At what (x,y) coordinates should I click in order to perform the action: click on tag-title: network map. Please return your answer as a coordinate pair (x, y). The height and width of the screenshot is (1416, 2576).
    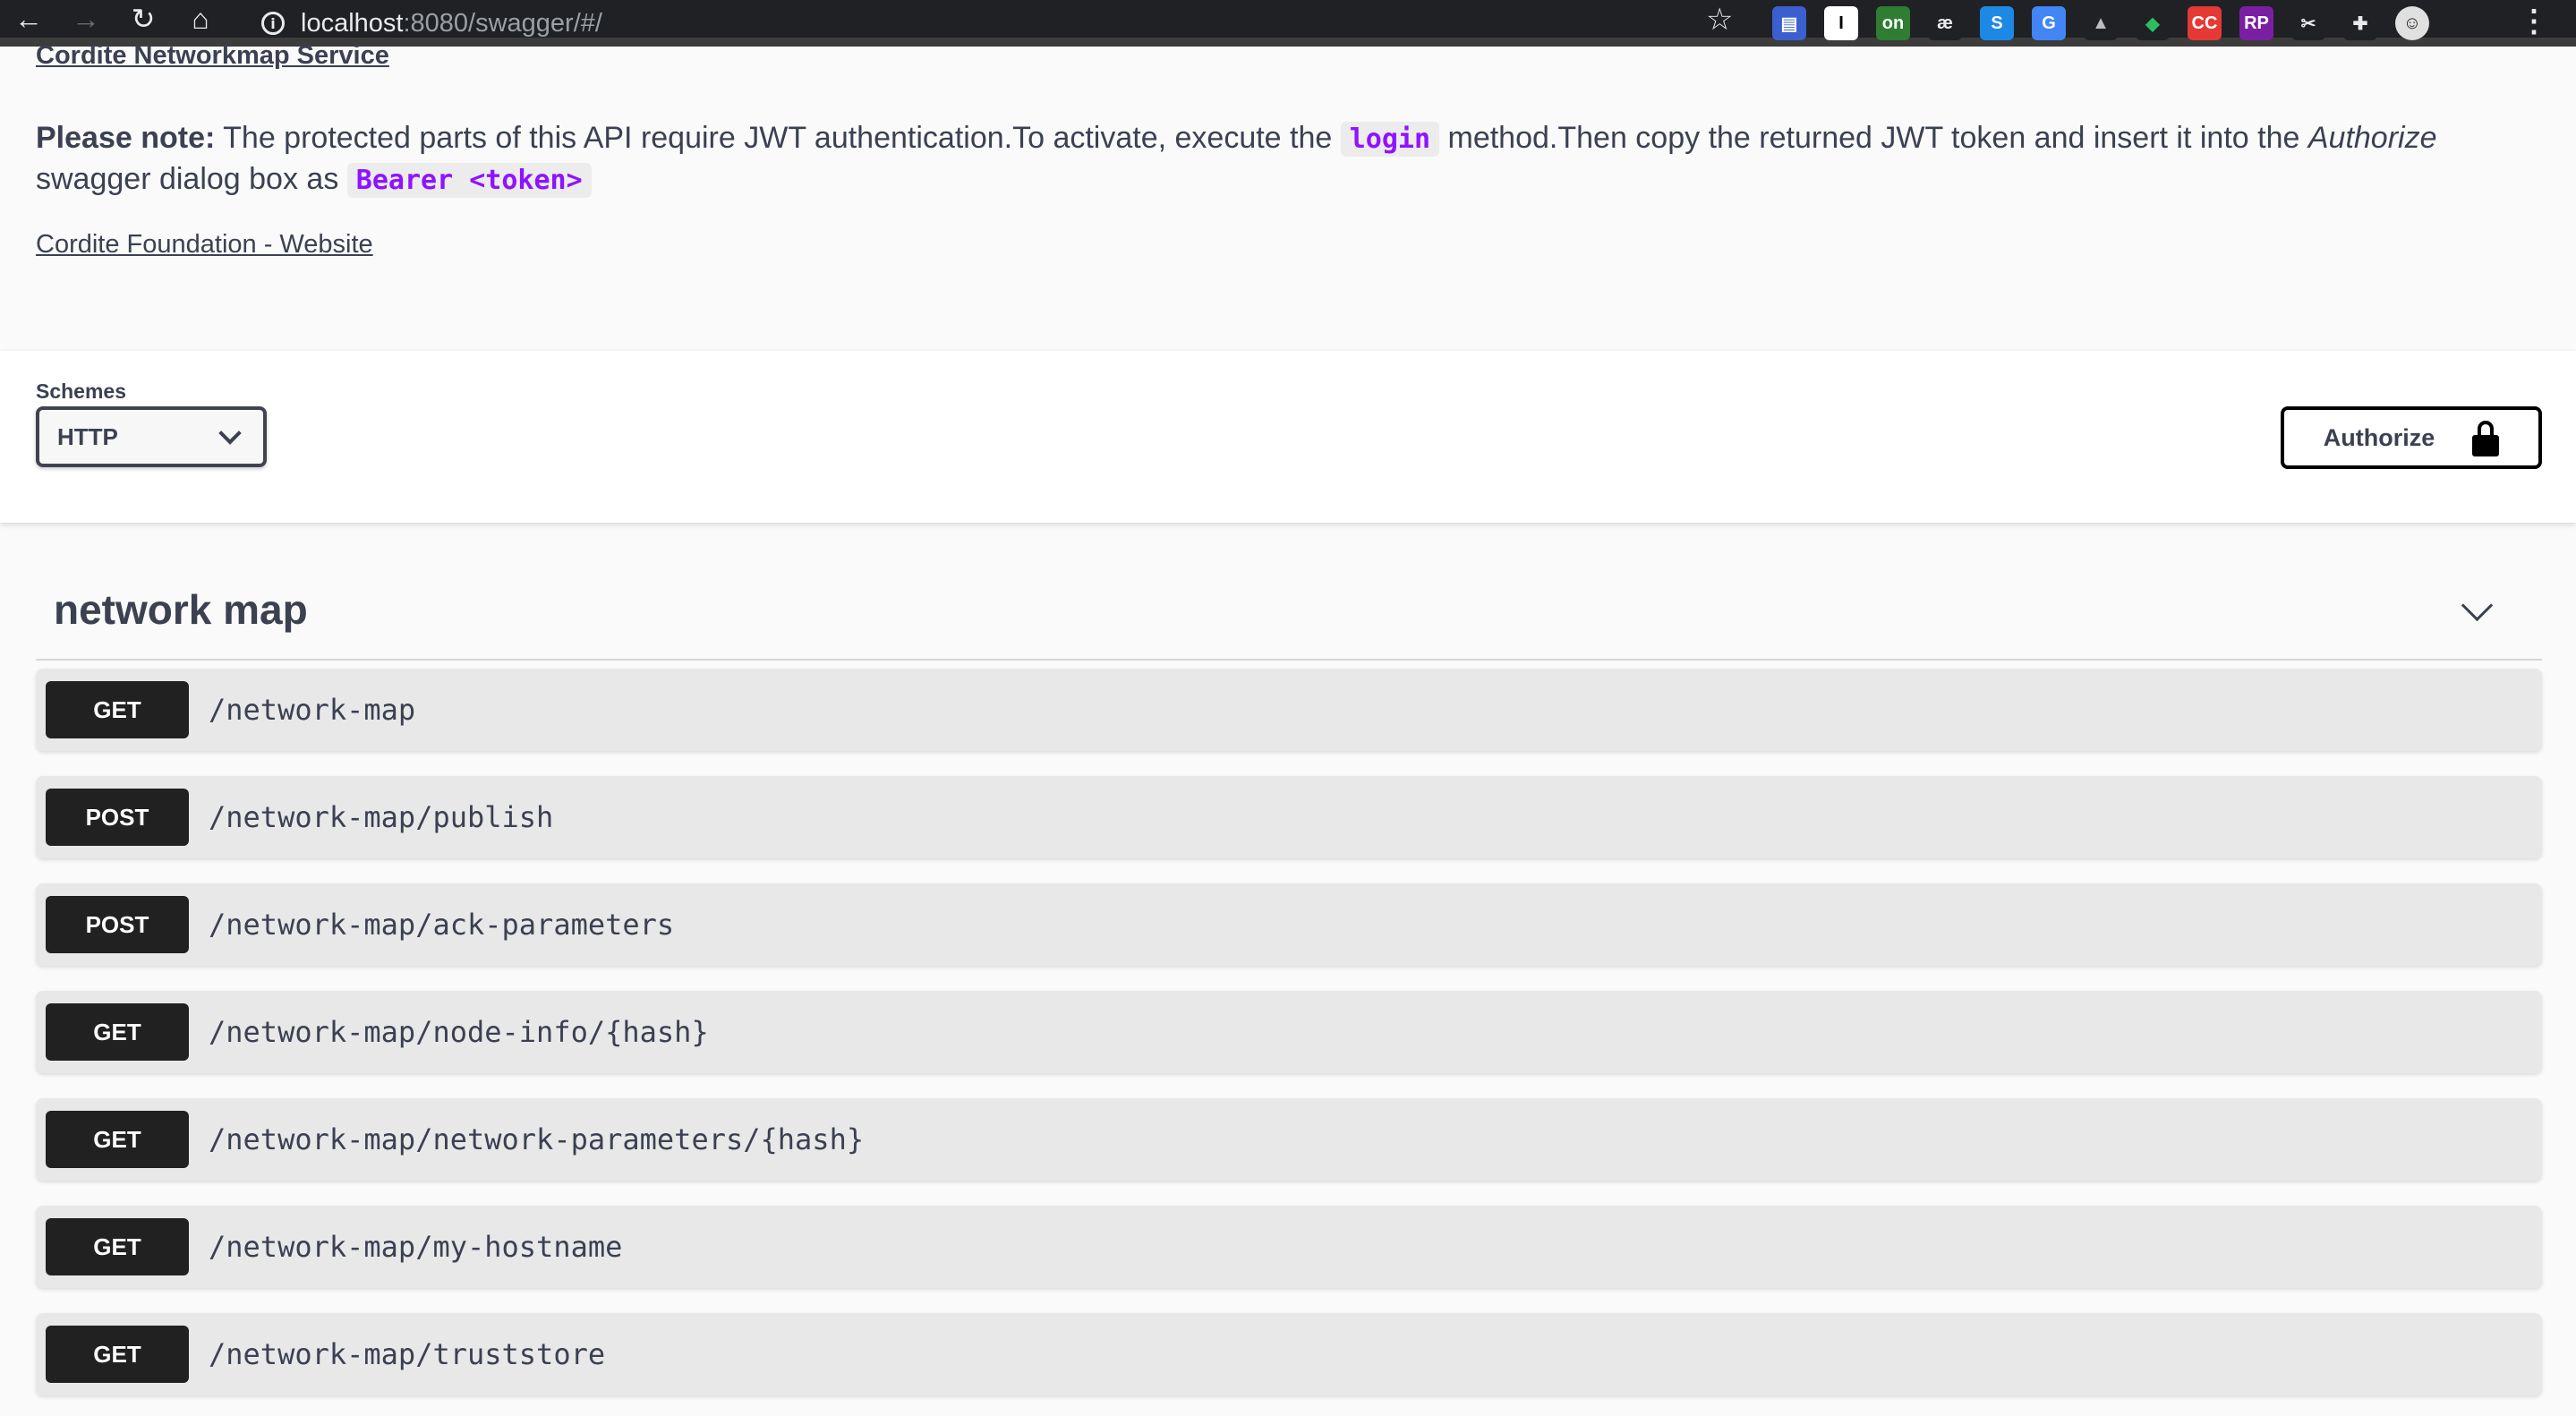
    Looking at the image, I should click on (181, 610).